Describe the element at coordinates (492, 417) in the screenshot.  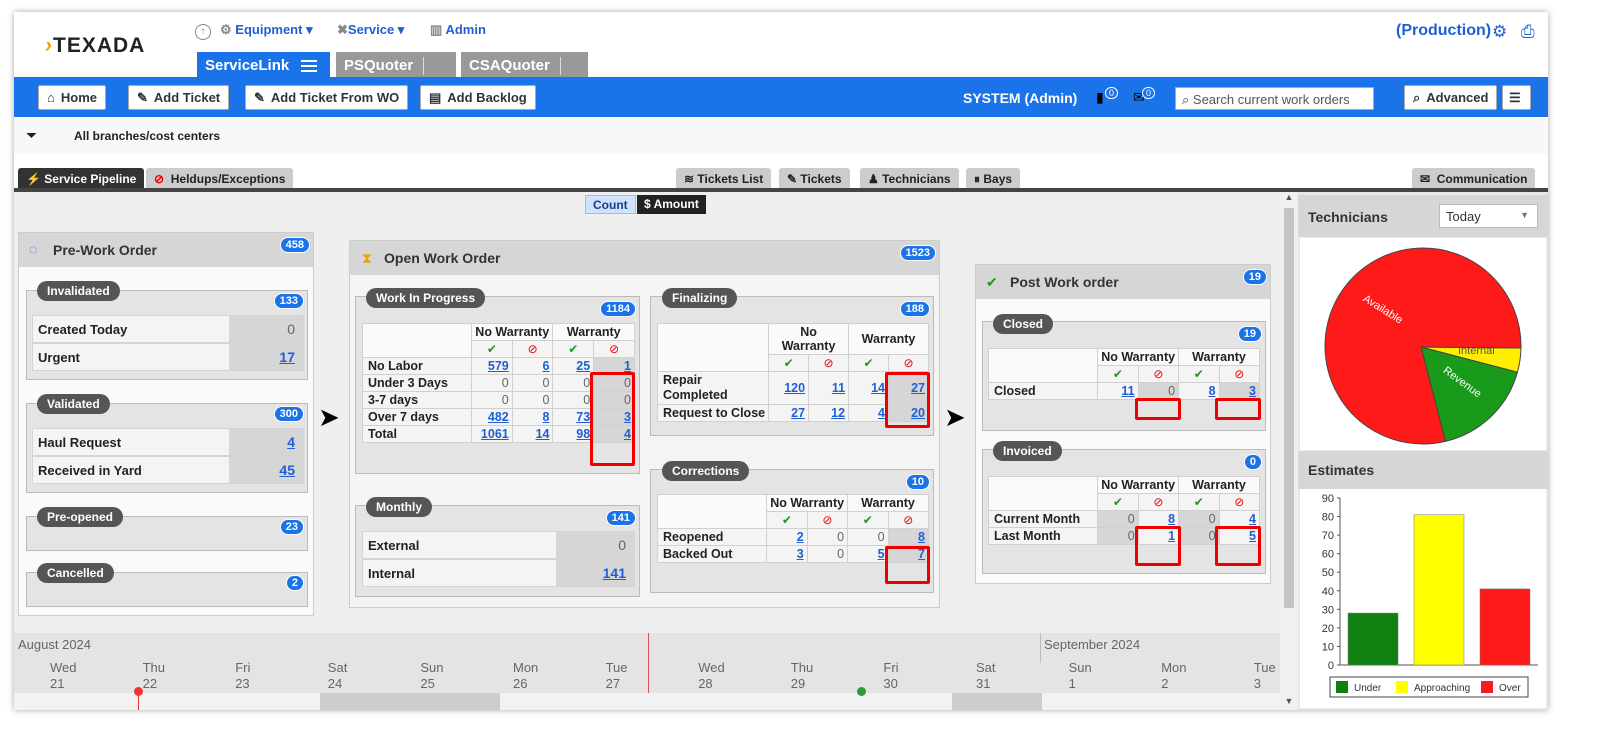
I see `table-cell: 482` at that location.